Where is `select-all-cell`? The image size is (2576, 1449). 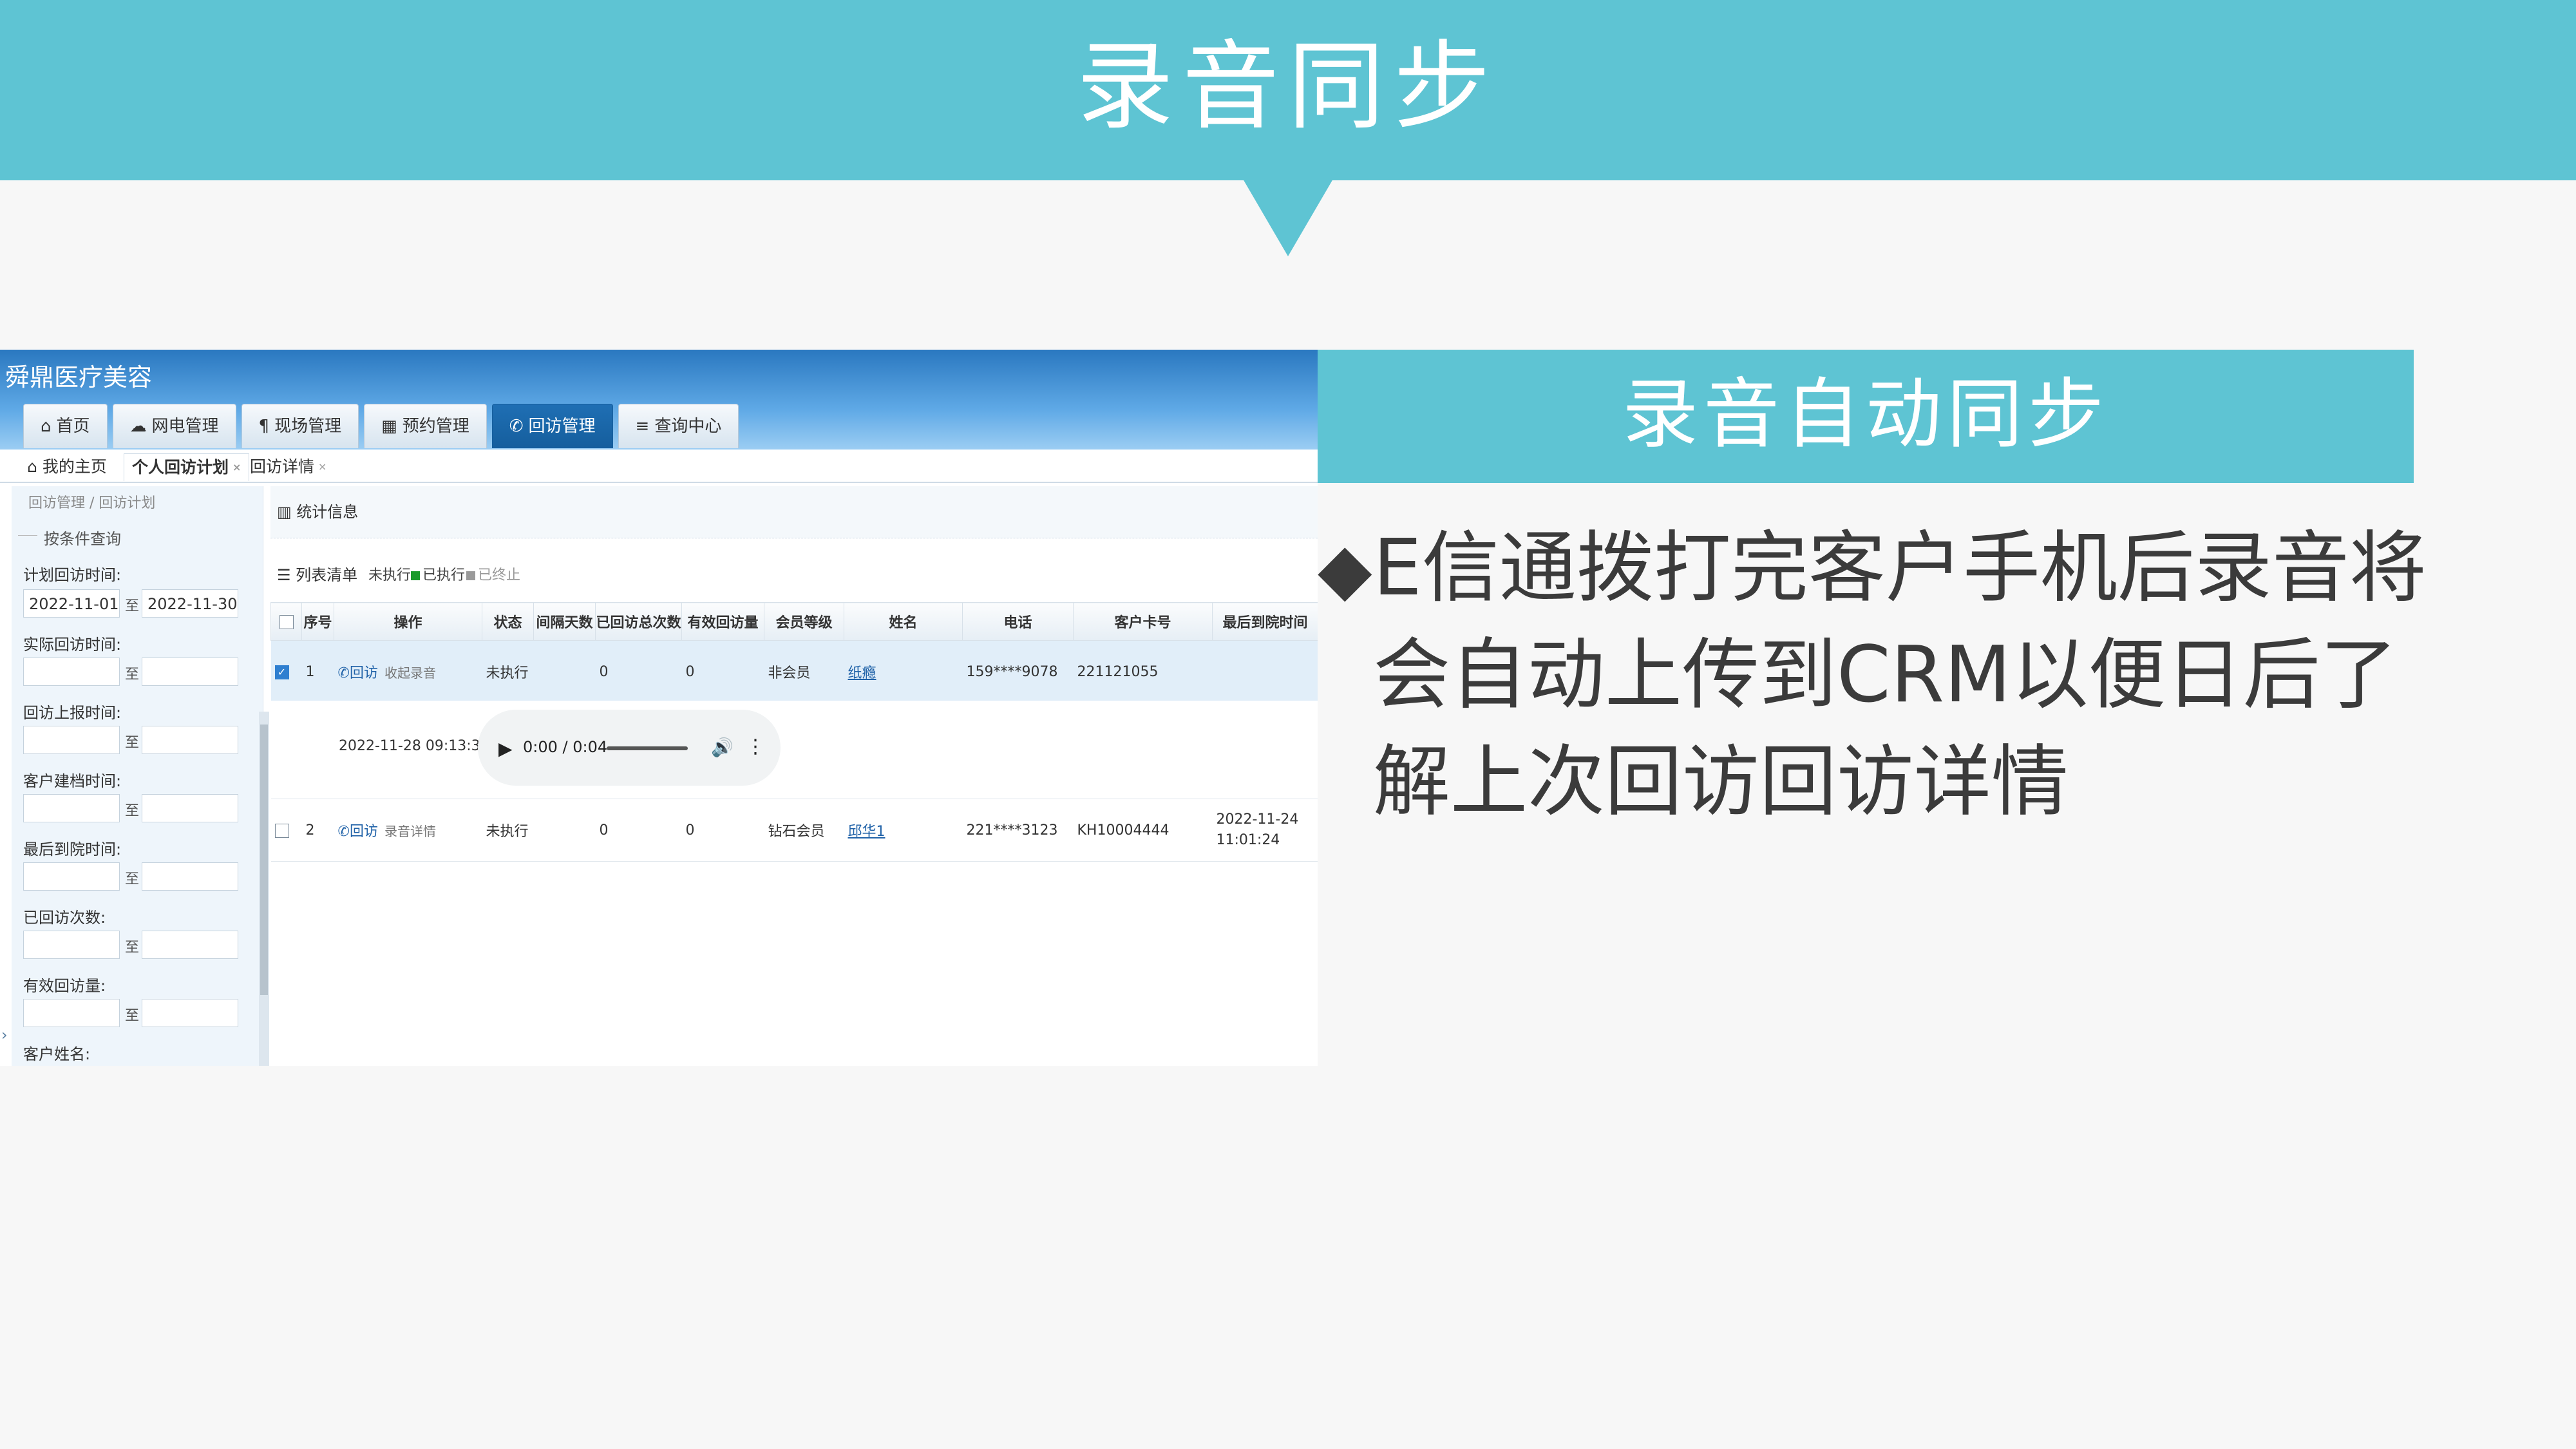 select-all-cell is located at coordinates (286, 621).